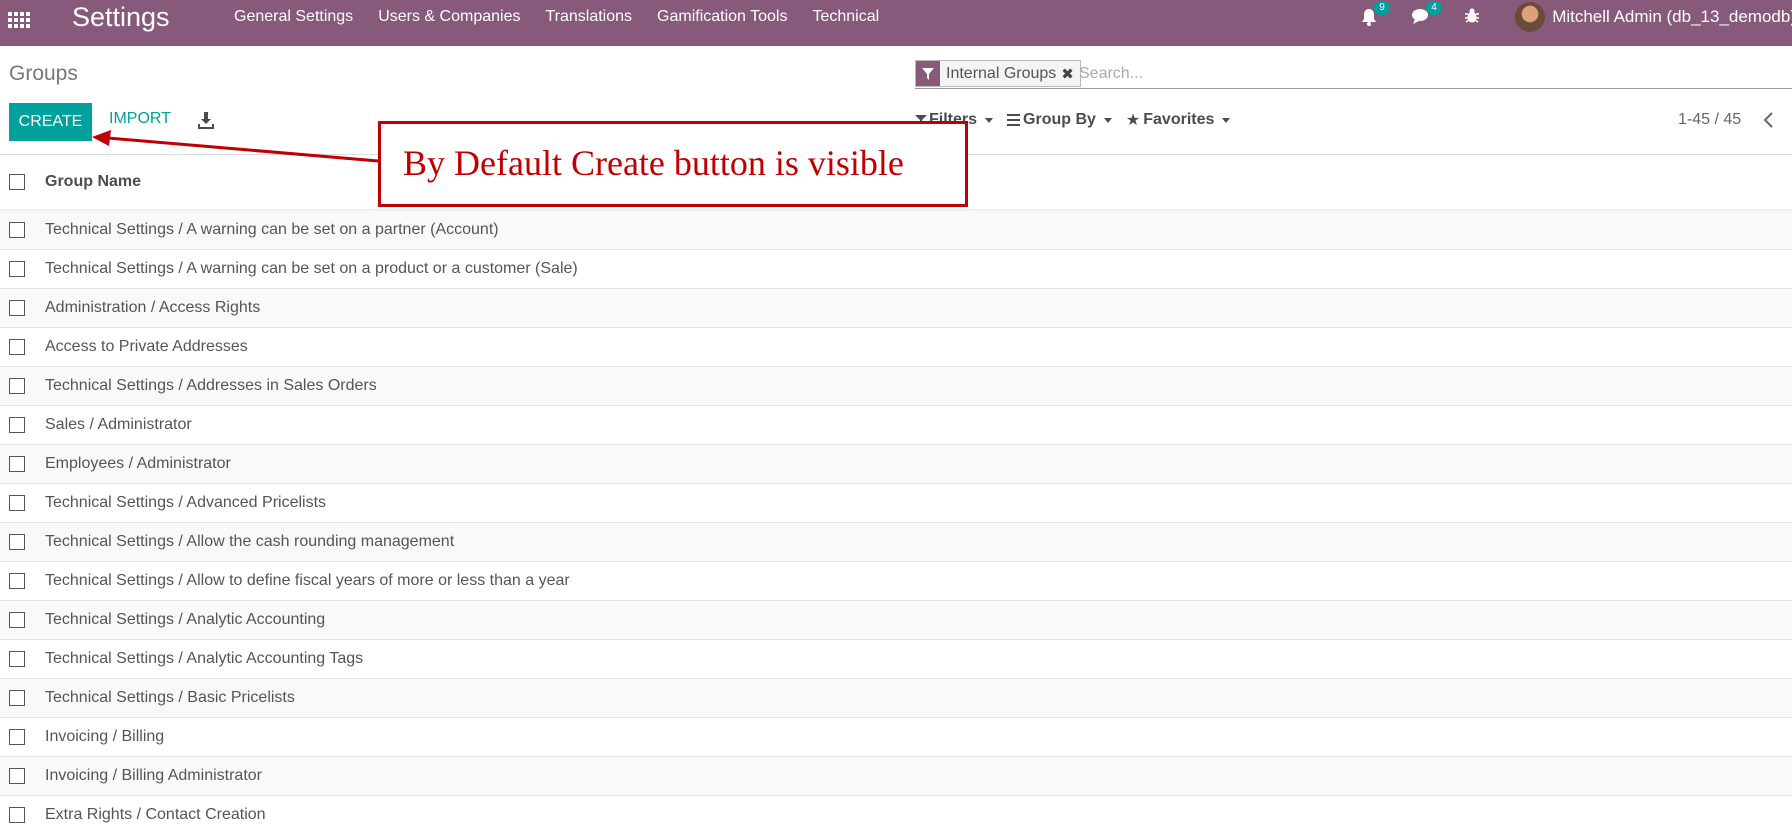  What do you see at coordinates (896, 620) in the screenshot?
I see `table-row: Technical Settings / Analytic Accounting` at bounding box center [896, 620].